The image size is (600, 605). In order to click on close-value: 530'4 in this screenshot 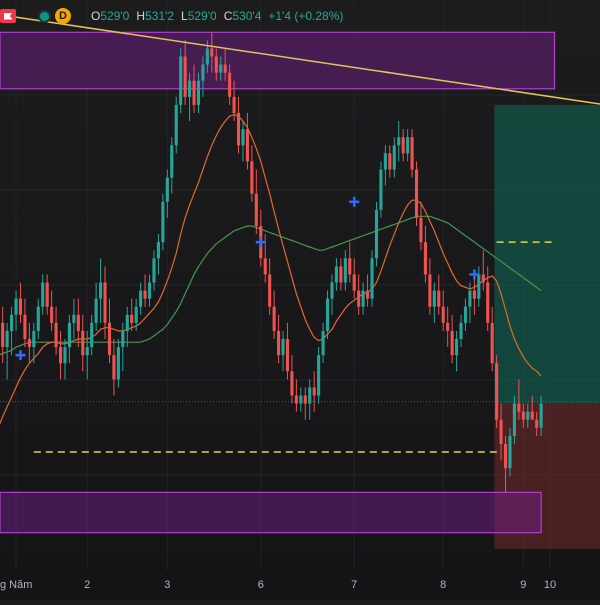, I will do `click(247, 16)`.